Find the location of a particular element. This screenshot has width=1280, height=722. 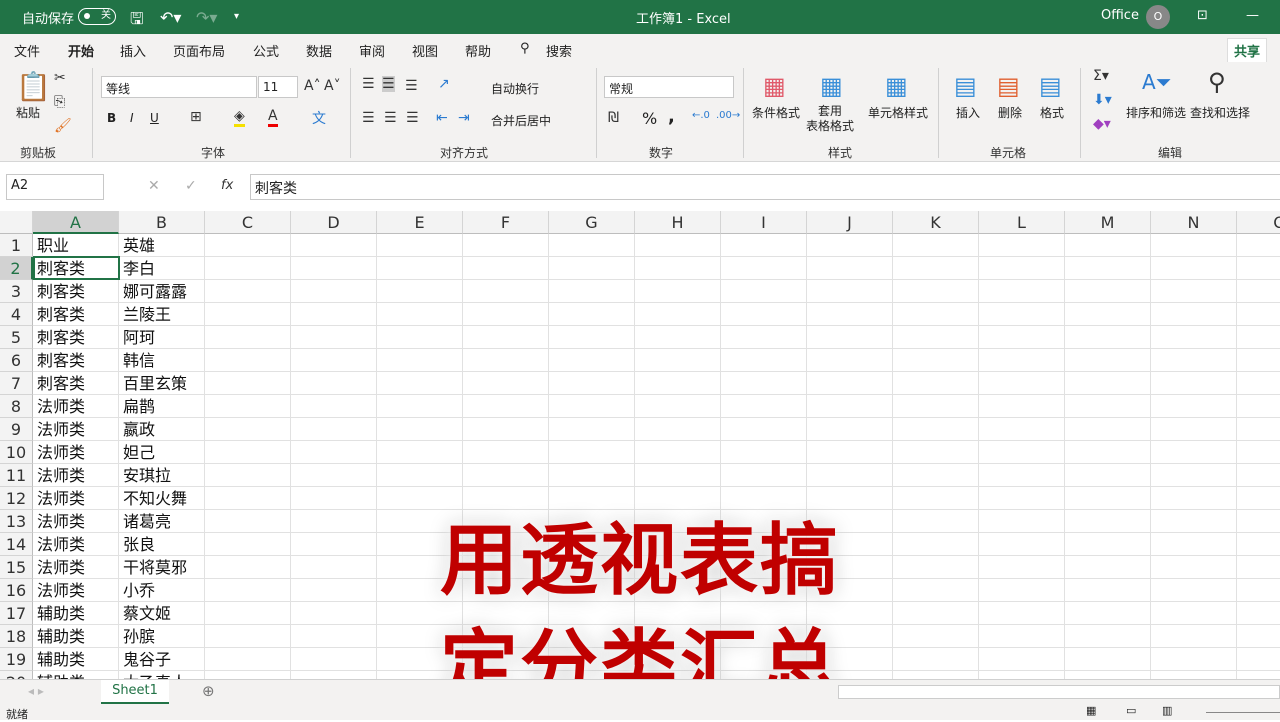

cell-G7 is located at coordinates (592, 383).